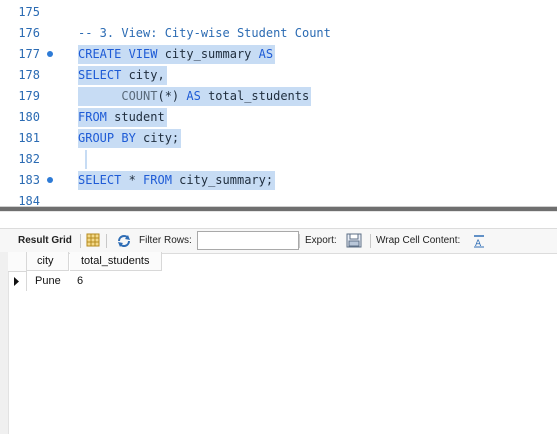 The image size is (557, 434). What do you see at coordinates (157, 138) in the screenshot?
I see `code-token: city;` at bounding box center [157, 138].